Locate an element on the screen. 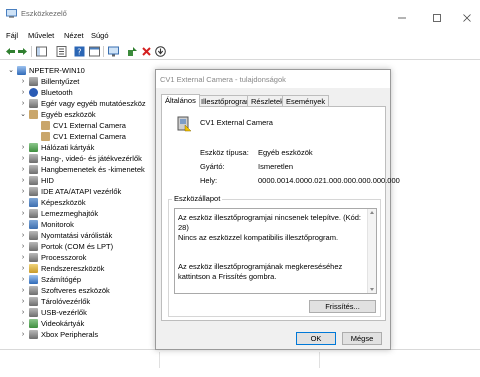 This screenshot has width=480, height=377. device-status-title: Eszközállapot is located at coordinates (197, 198).